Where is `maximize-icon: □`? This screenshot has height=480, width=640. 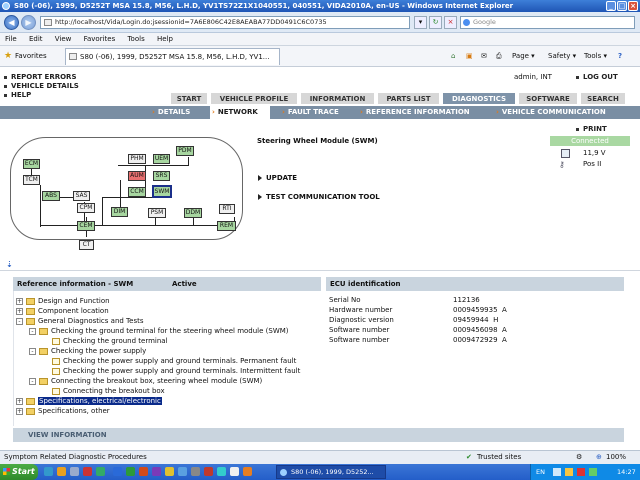
maximize-icon: □ is located at coordinates (622, 6).